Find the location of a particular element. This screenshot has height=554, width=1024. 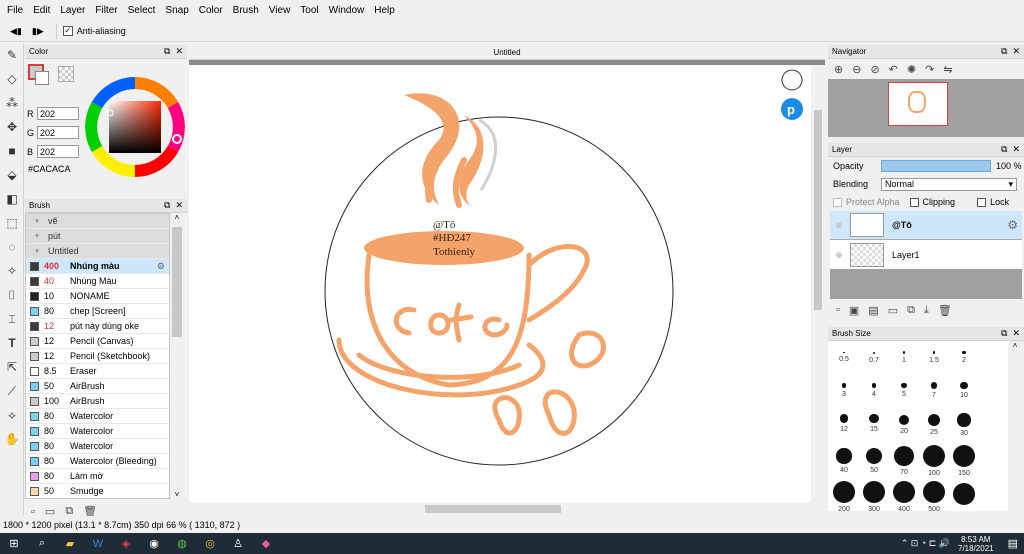

brush-group: ▾ pút is located at coordinates (97, 236).